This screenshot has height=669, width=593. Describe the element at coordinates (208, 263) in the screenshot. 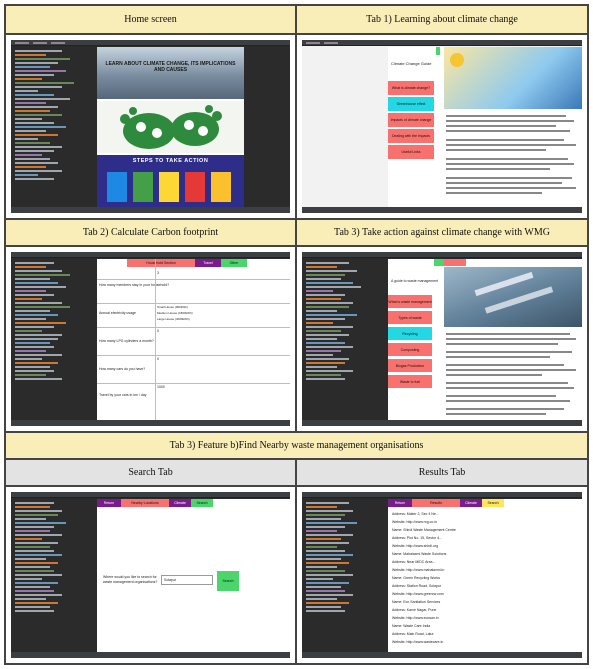

I see `tab-travel: Travel` at that location.